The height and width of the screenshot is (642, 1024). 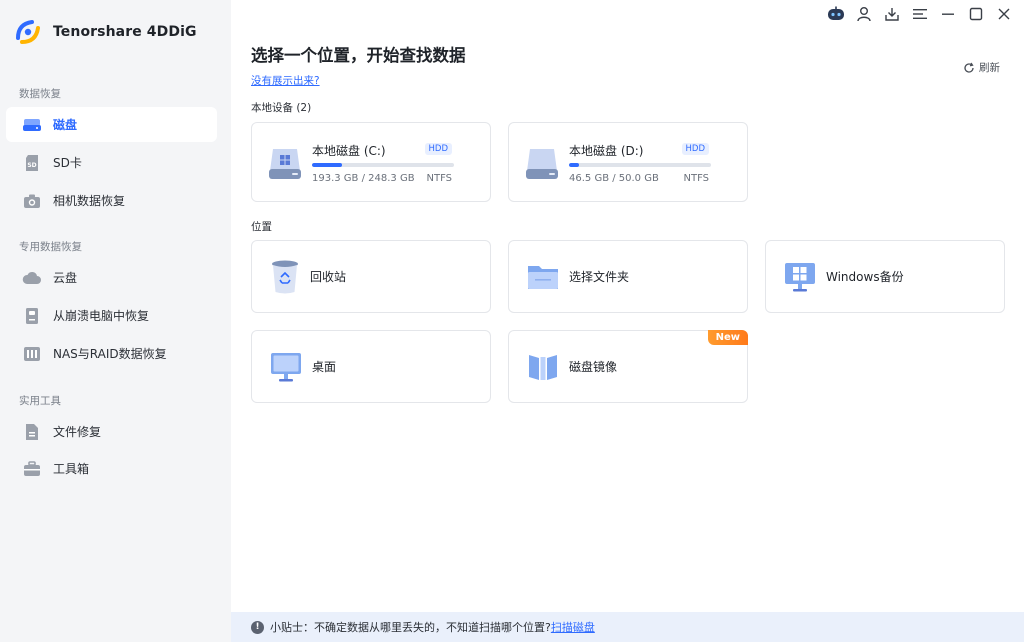 What do you see at coordinates (358, 55) in the screenshot?
I see `page-title: 选择一个位置，开始查找数据` at bounding box center [358, 55].